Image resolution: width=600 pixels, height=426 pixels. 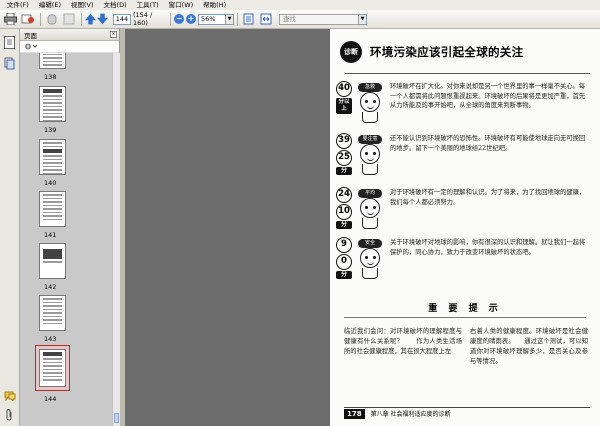 I want to click on thumbnail-139: 139, so click(x=66, y=116).